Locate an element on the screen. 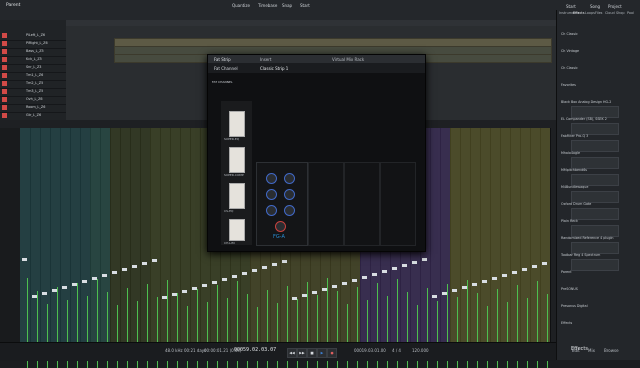 The image size is (640, 368). preset-name: Classic Strip 1 is located at coordinates (274, 68).